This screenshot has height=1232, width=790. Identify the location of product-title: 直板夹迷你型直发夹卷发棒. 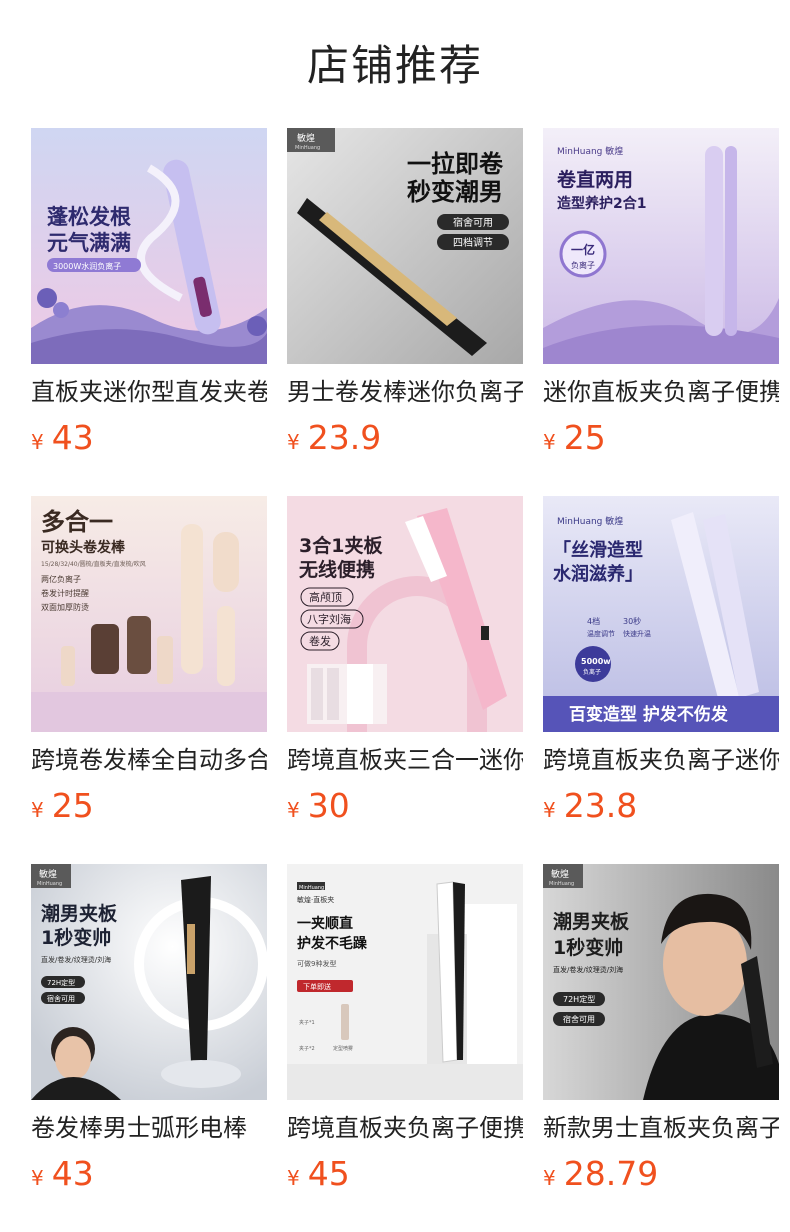
(149, 392).